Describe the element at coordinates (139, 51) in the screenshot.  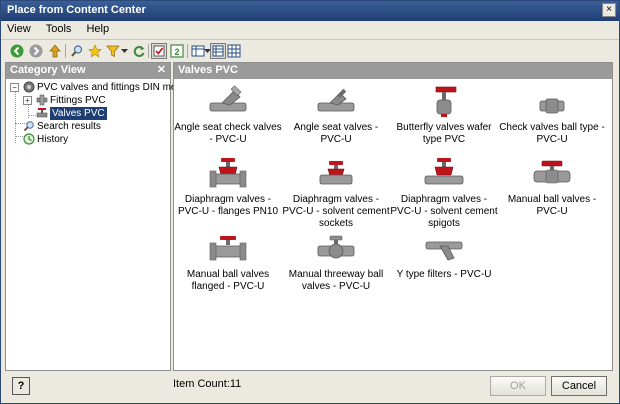
I see `refresh-icon` at that location.